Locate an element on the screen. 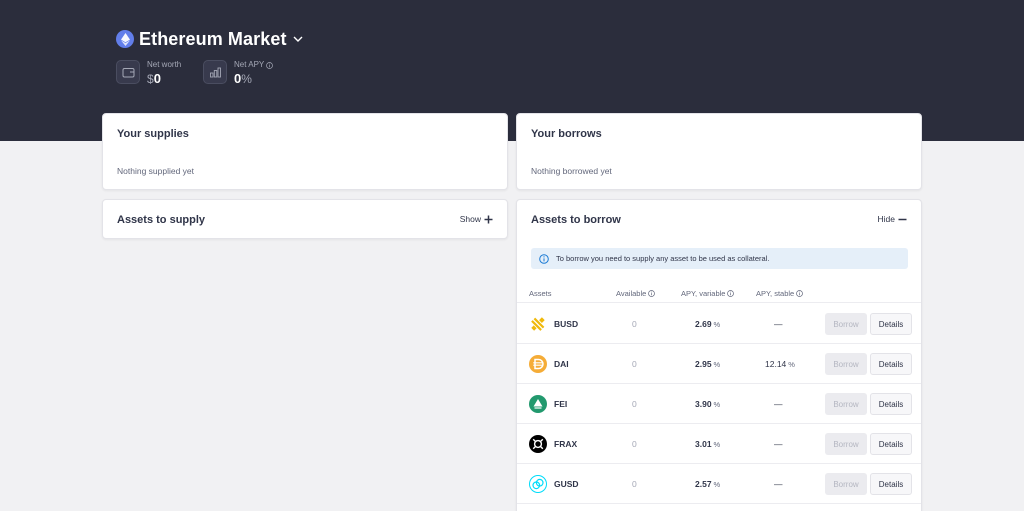 The width and height of the screenshot is (1024, 511). net-apy-label: Net APY is located at coordinates (254, 65).